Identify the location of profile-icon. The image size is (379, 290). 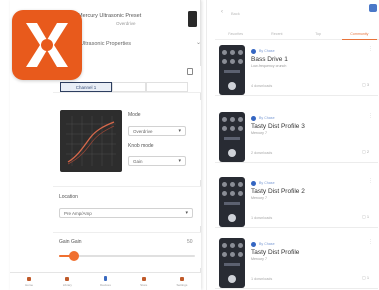
(373, 8).